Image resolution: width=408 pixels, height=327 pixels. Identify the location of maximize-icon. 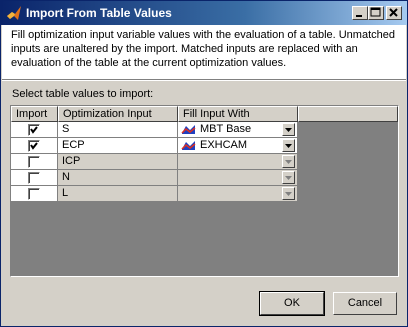
(376, 13).